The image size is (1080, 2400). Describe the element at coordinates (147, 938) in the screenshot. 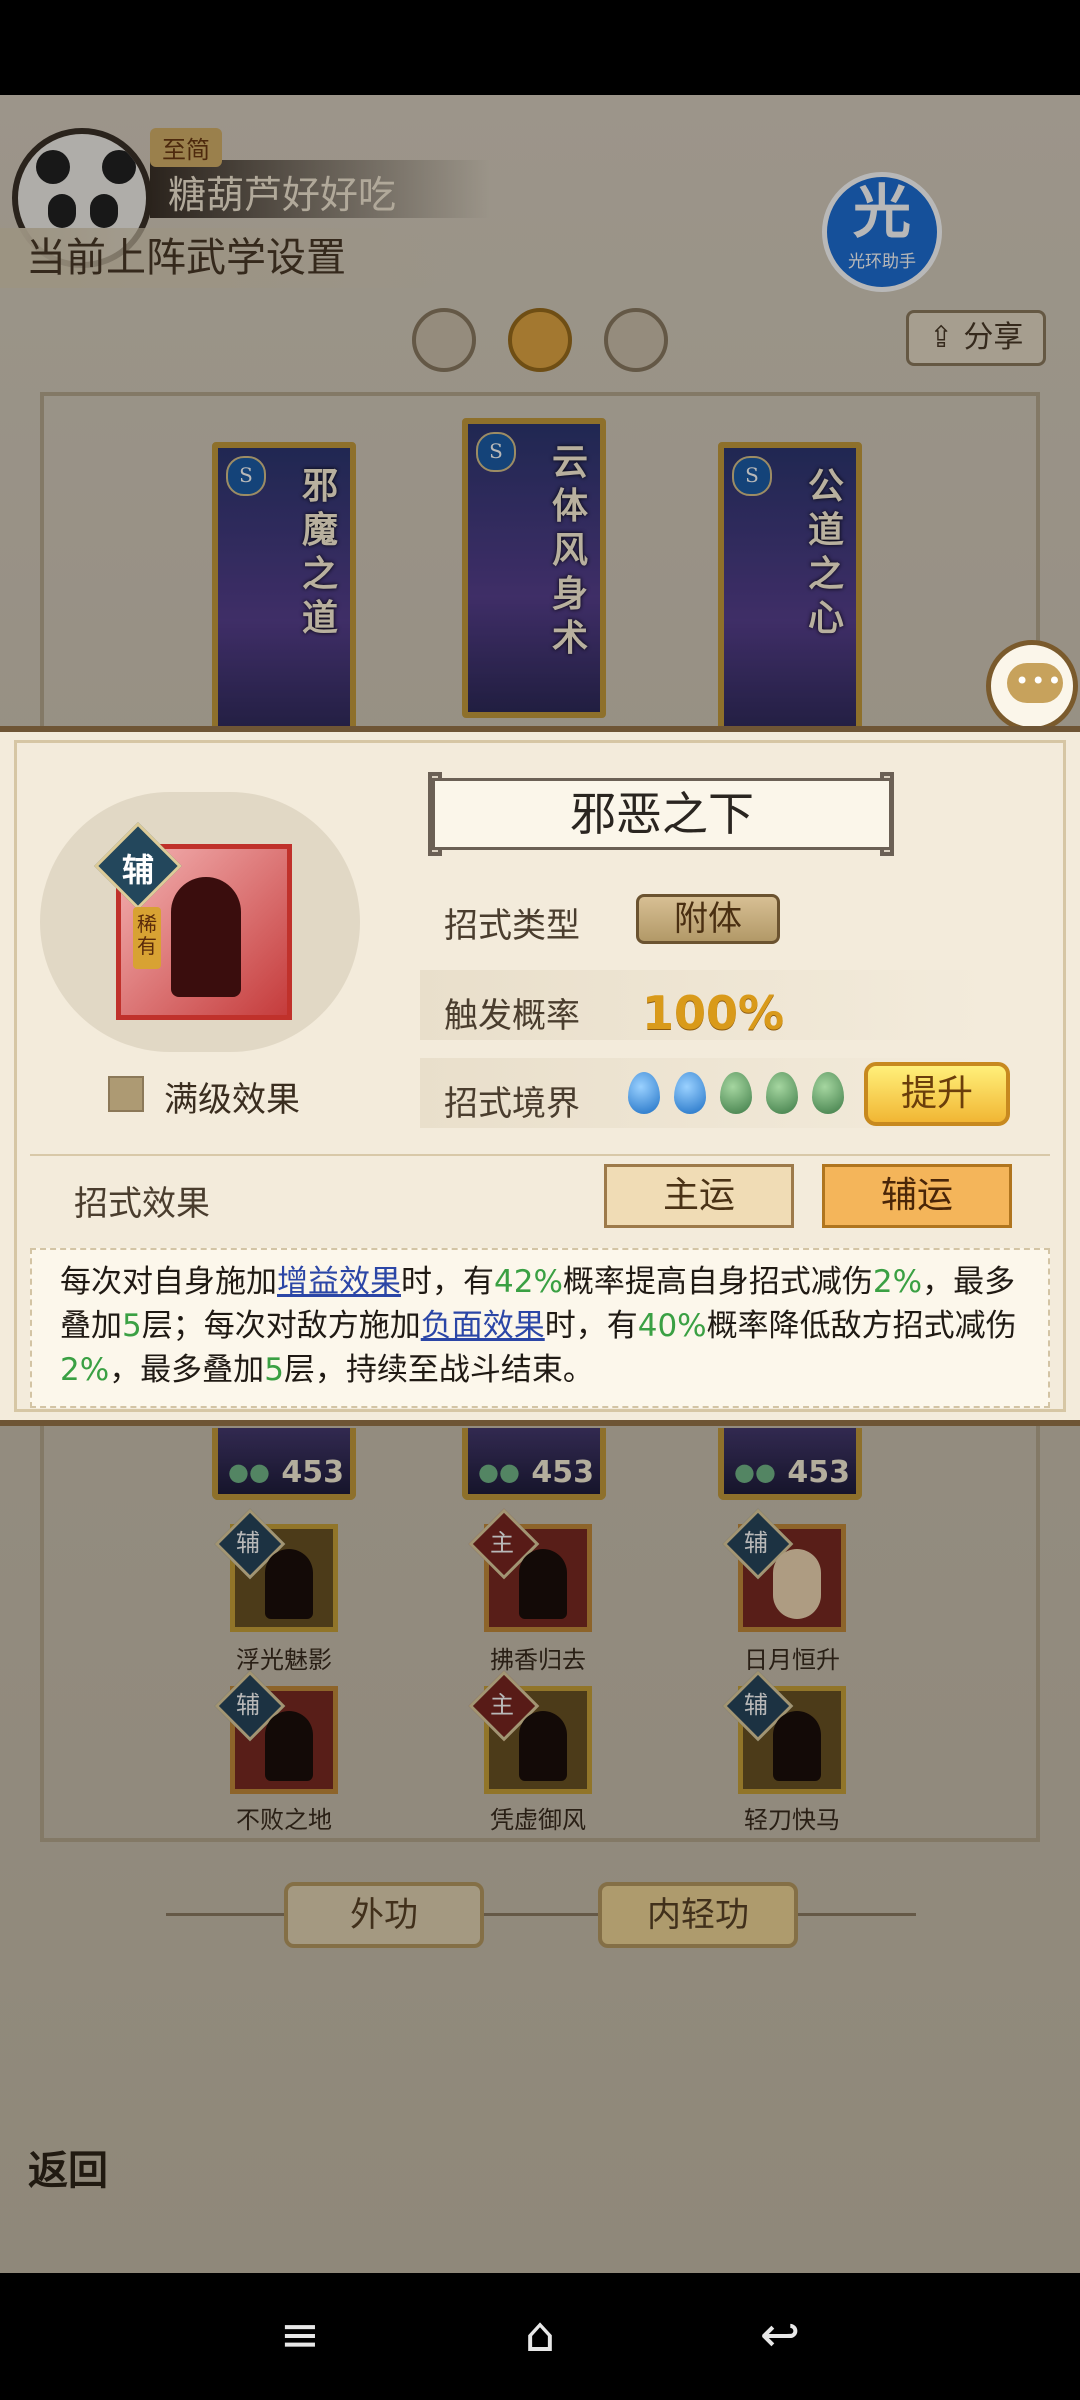

I see `rarity-tag: 稀有` at that location.